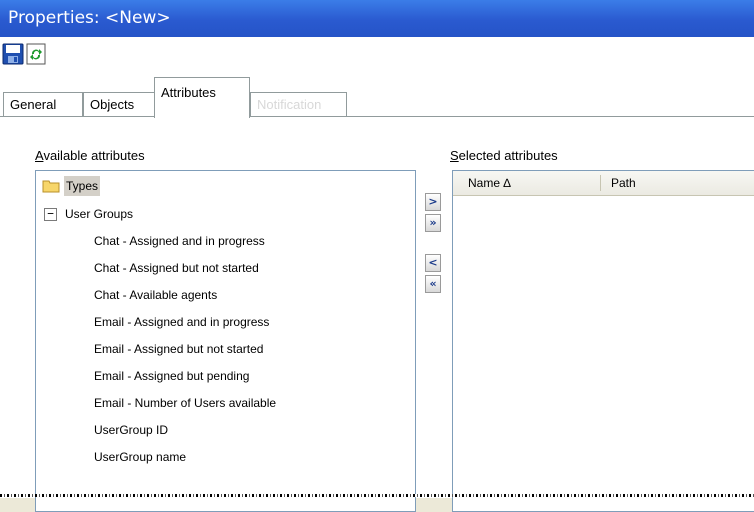  Describe the element at coordinates (603, 183) in the screenshot. I see `grid-header: Name ∆ Path` at that location.